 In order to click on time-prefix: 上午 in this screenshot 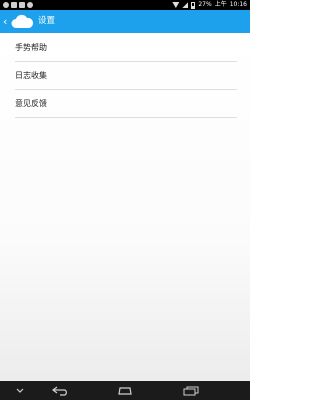, I will do `click(220, 4)`.